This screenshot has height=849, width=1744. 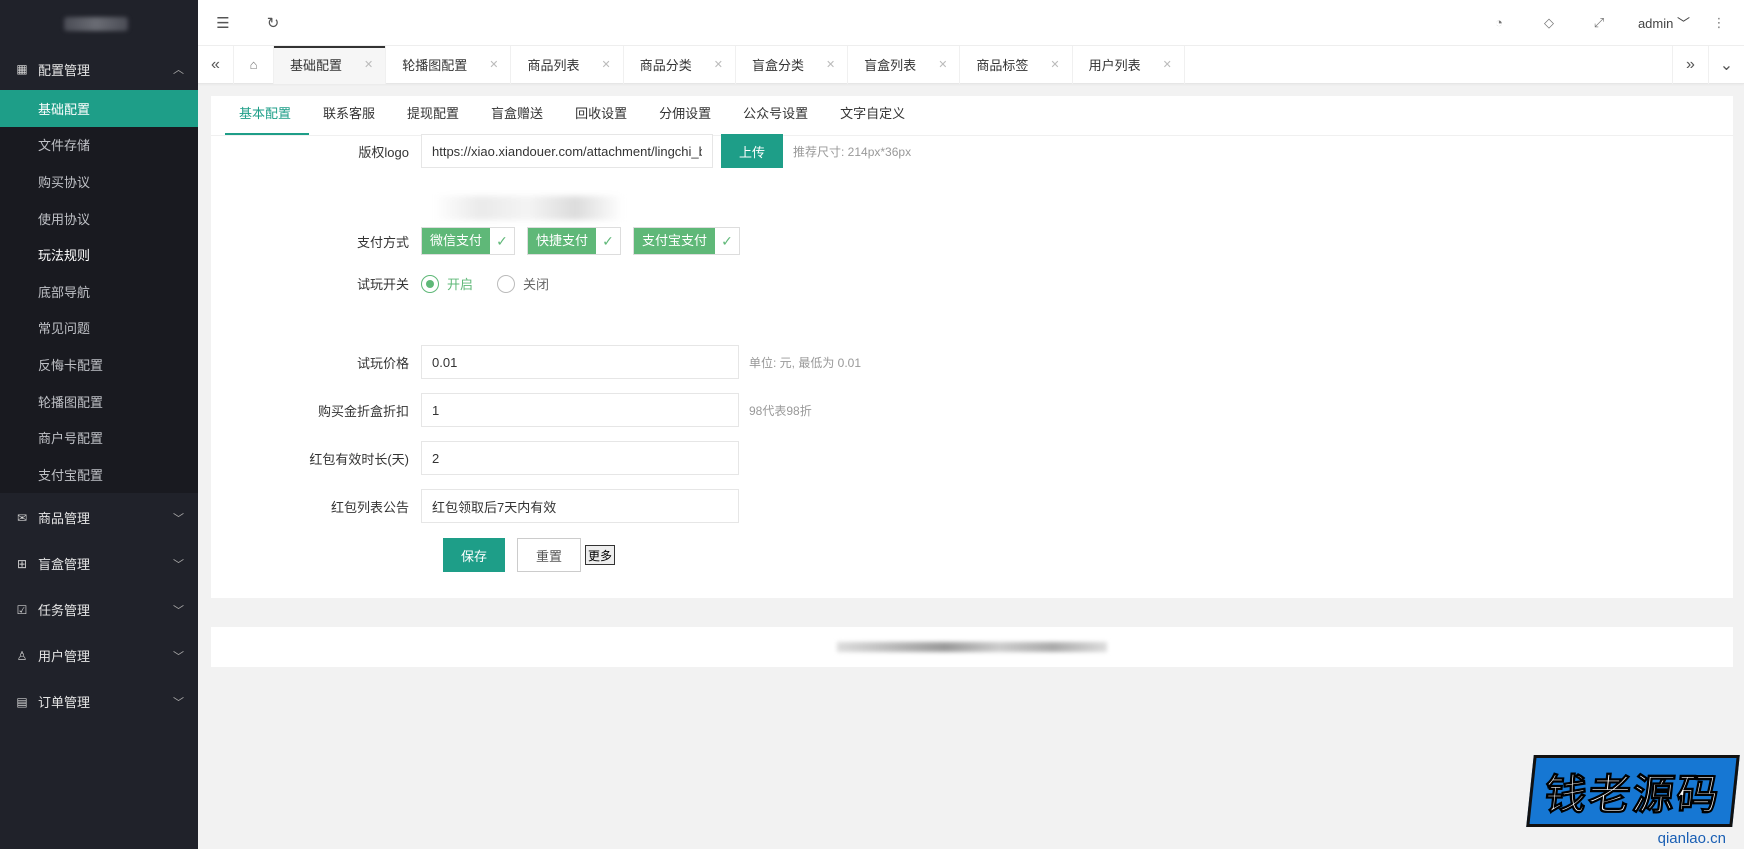 I want to click on menu-group-label: 盲盒管理, so click(x=64, y=565).